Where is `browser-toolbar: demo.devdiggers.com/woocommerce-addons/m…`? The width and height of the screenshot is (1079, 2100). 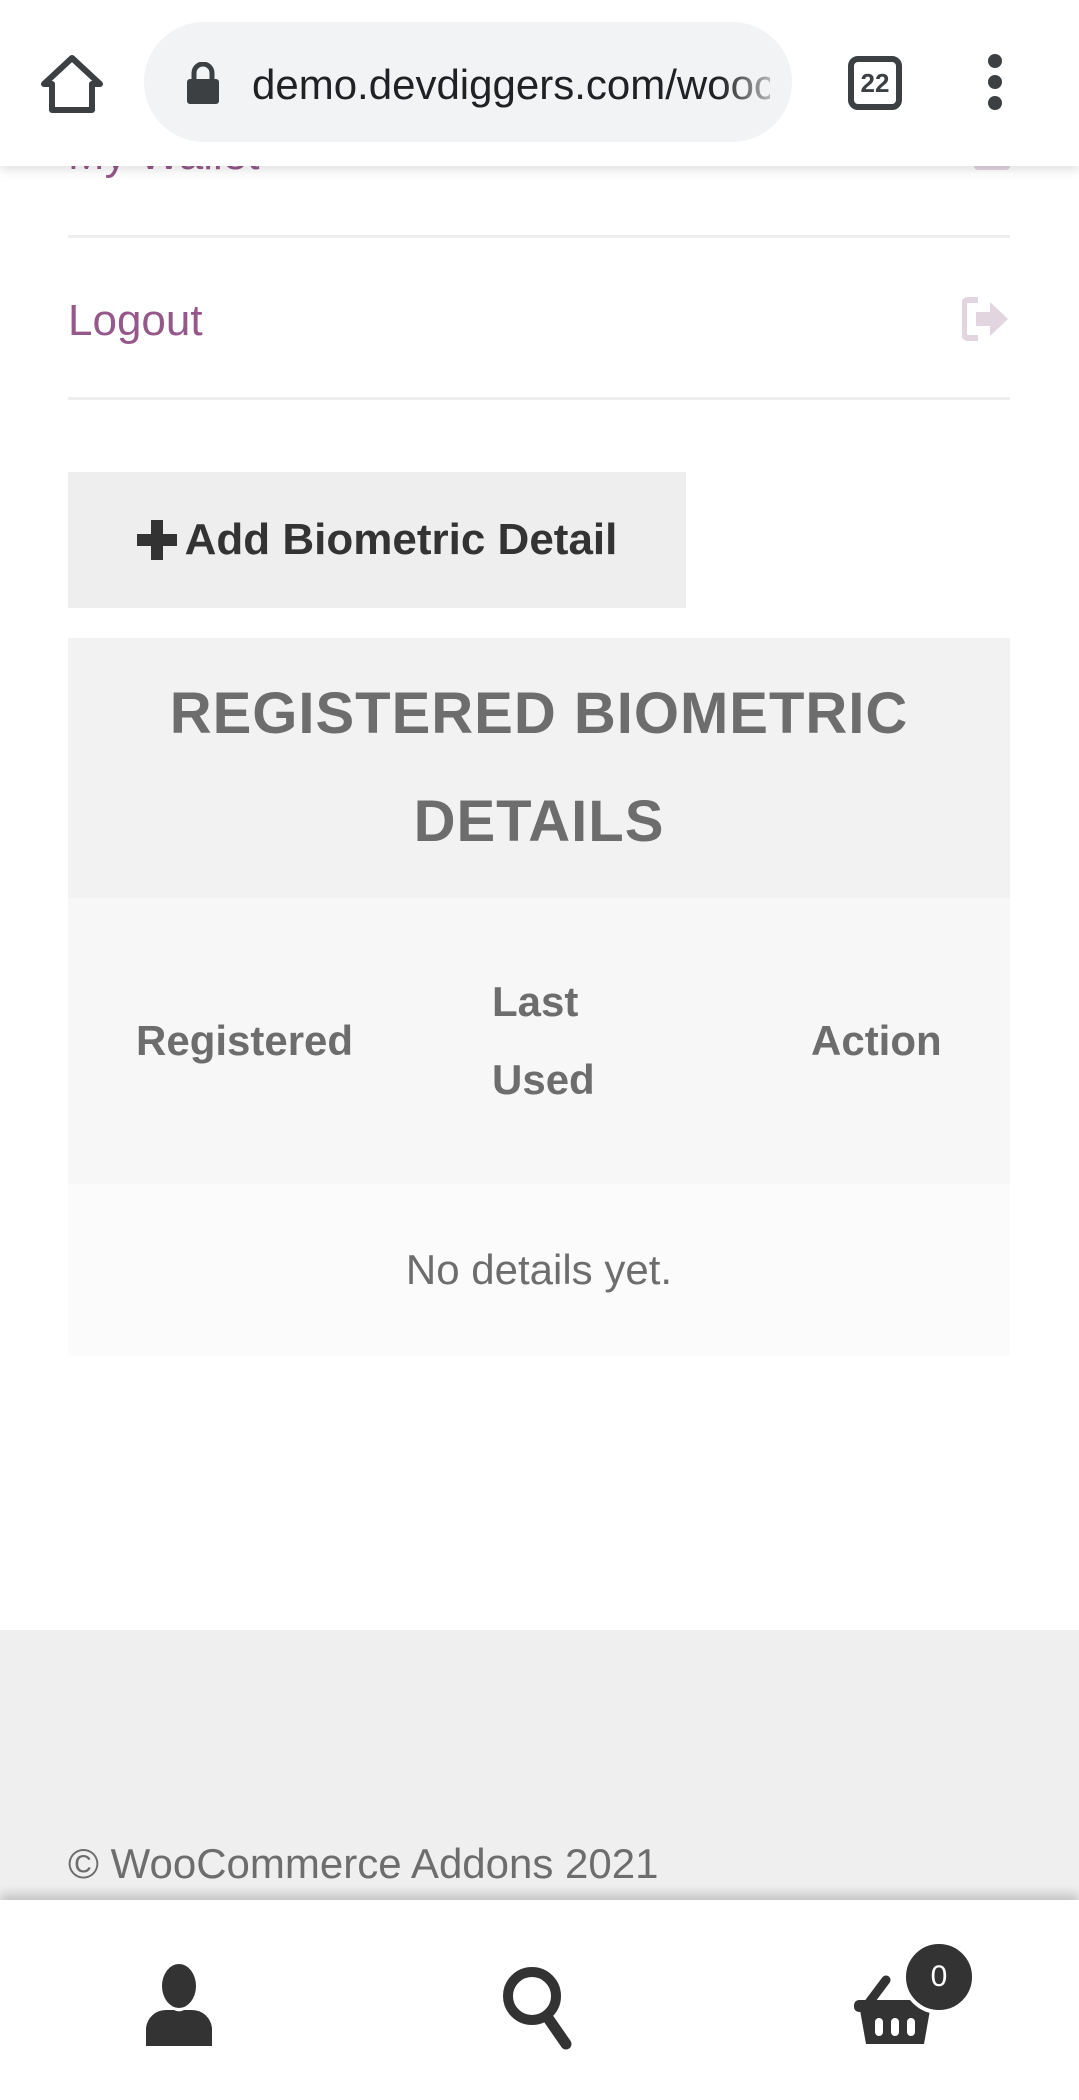 browser-toolbar: demo.devdiggers.com/woocommerce-addons/m… is located at coordinates (539, 83).